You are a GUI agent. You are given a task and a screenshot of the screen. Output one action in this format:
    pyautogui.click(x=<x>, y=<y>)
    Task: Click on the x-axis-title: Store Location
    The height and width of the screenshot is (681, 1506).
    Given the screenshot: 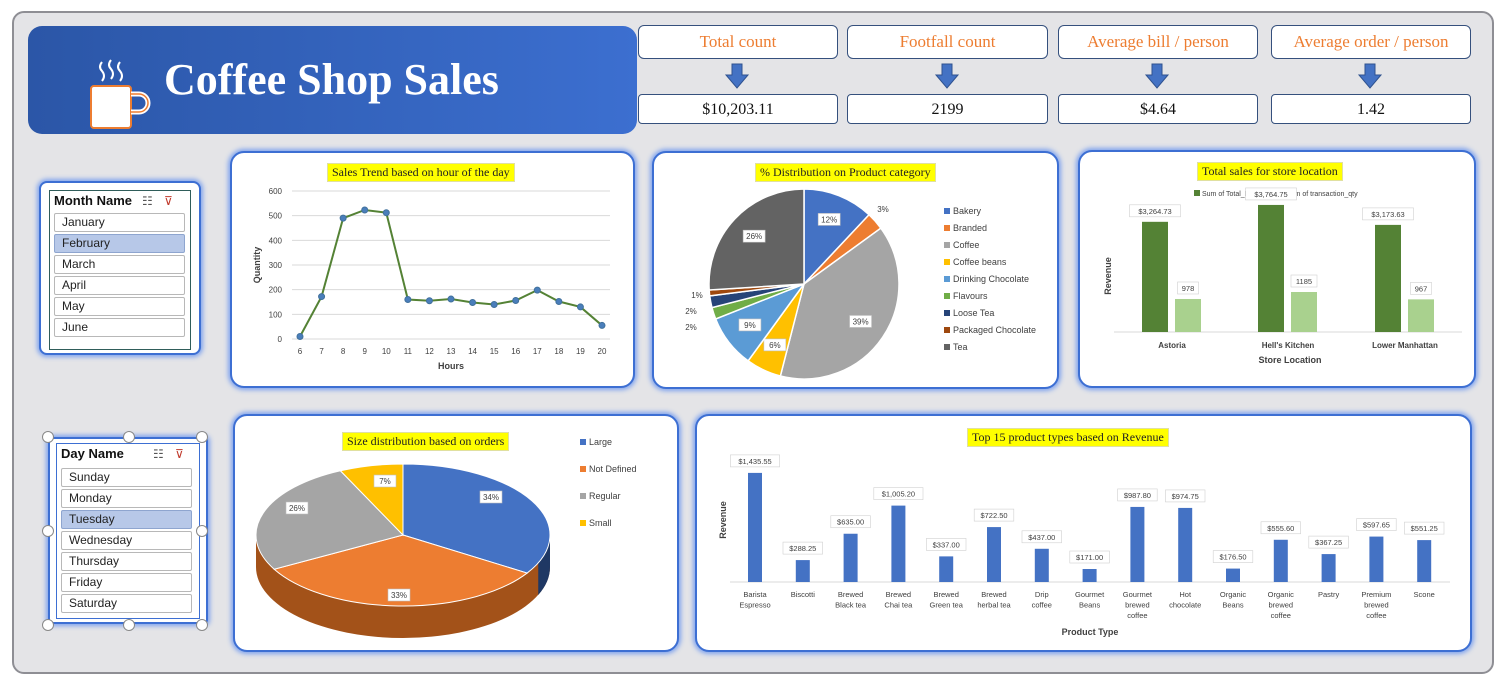 What is the action you would take?
    pyautogui.click(x=1289, y=360)
    